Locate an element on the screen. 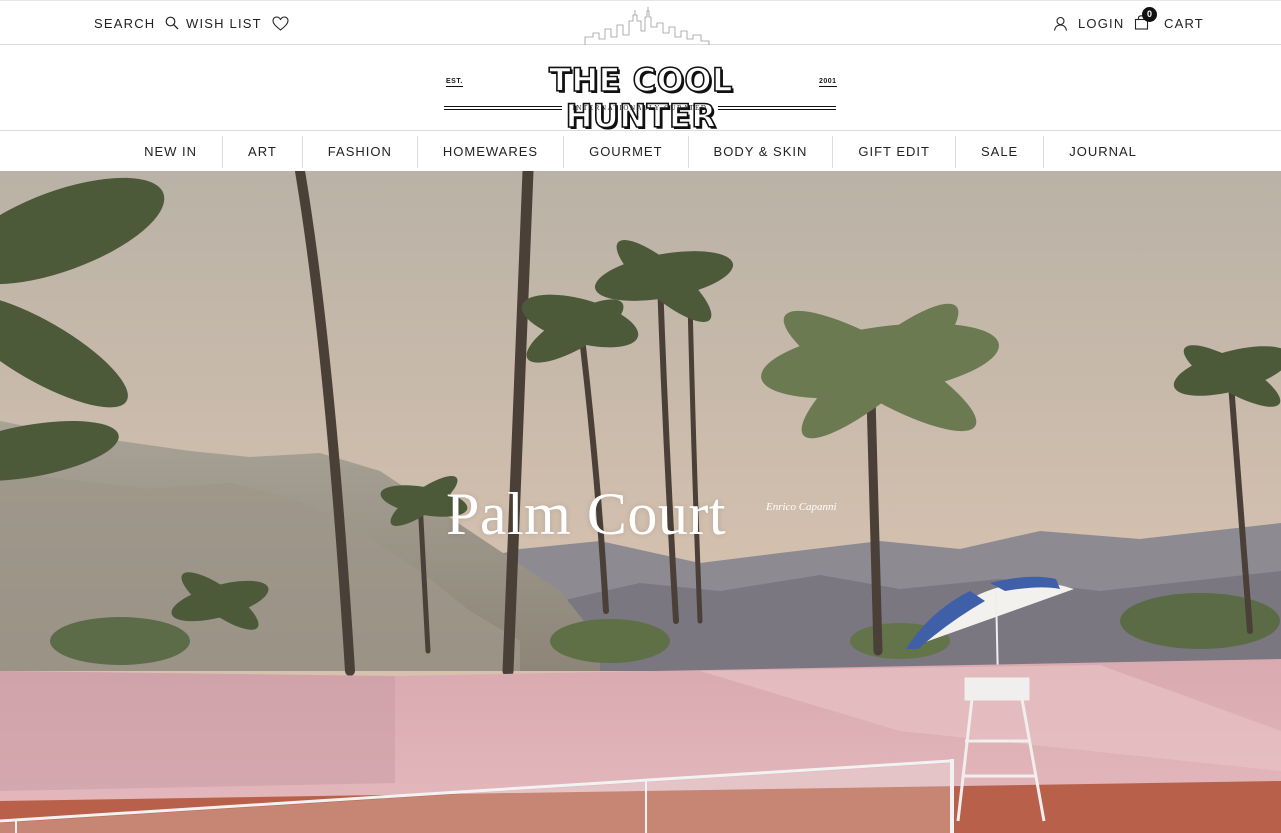 This screenshot has width=1281, height=833. logo-title: THE COOL HUNTER is located at coordinates (640, 98).